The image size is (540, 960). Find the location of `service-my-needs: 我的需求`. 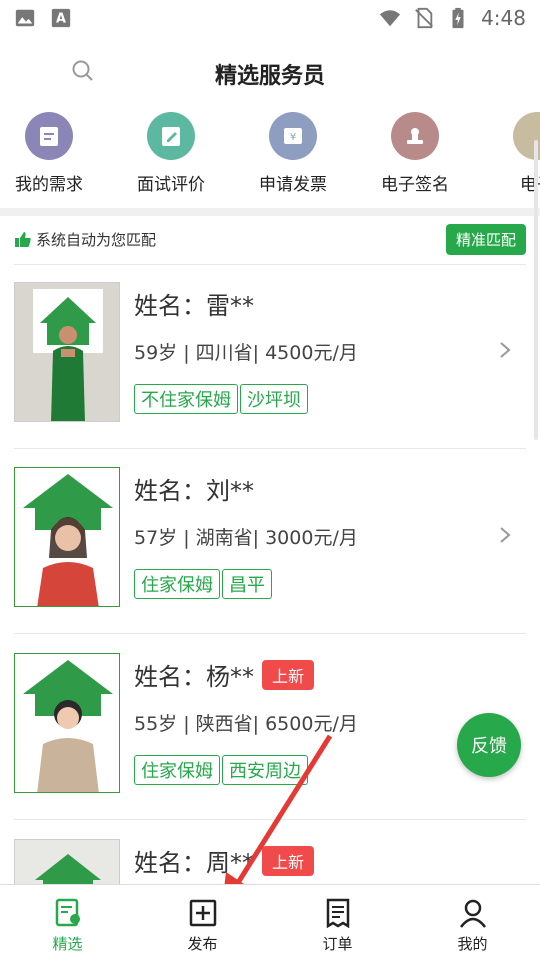

service-my-needs: 我的需求 is located at coordinates (52, 153).